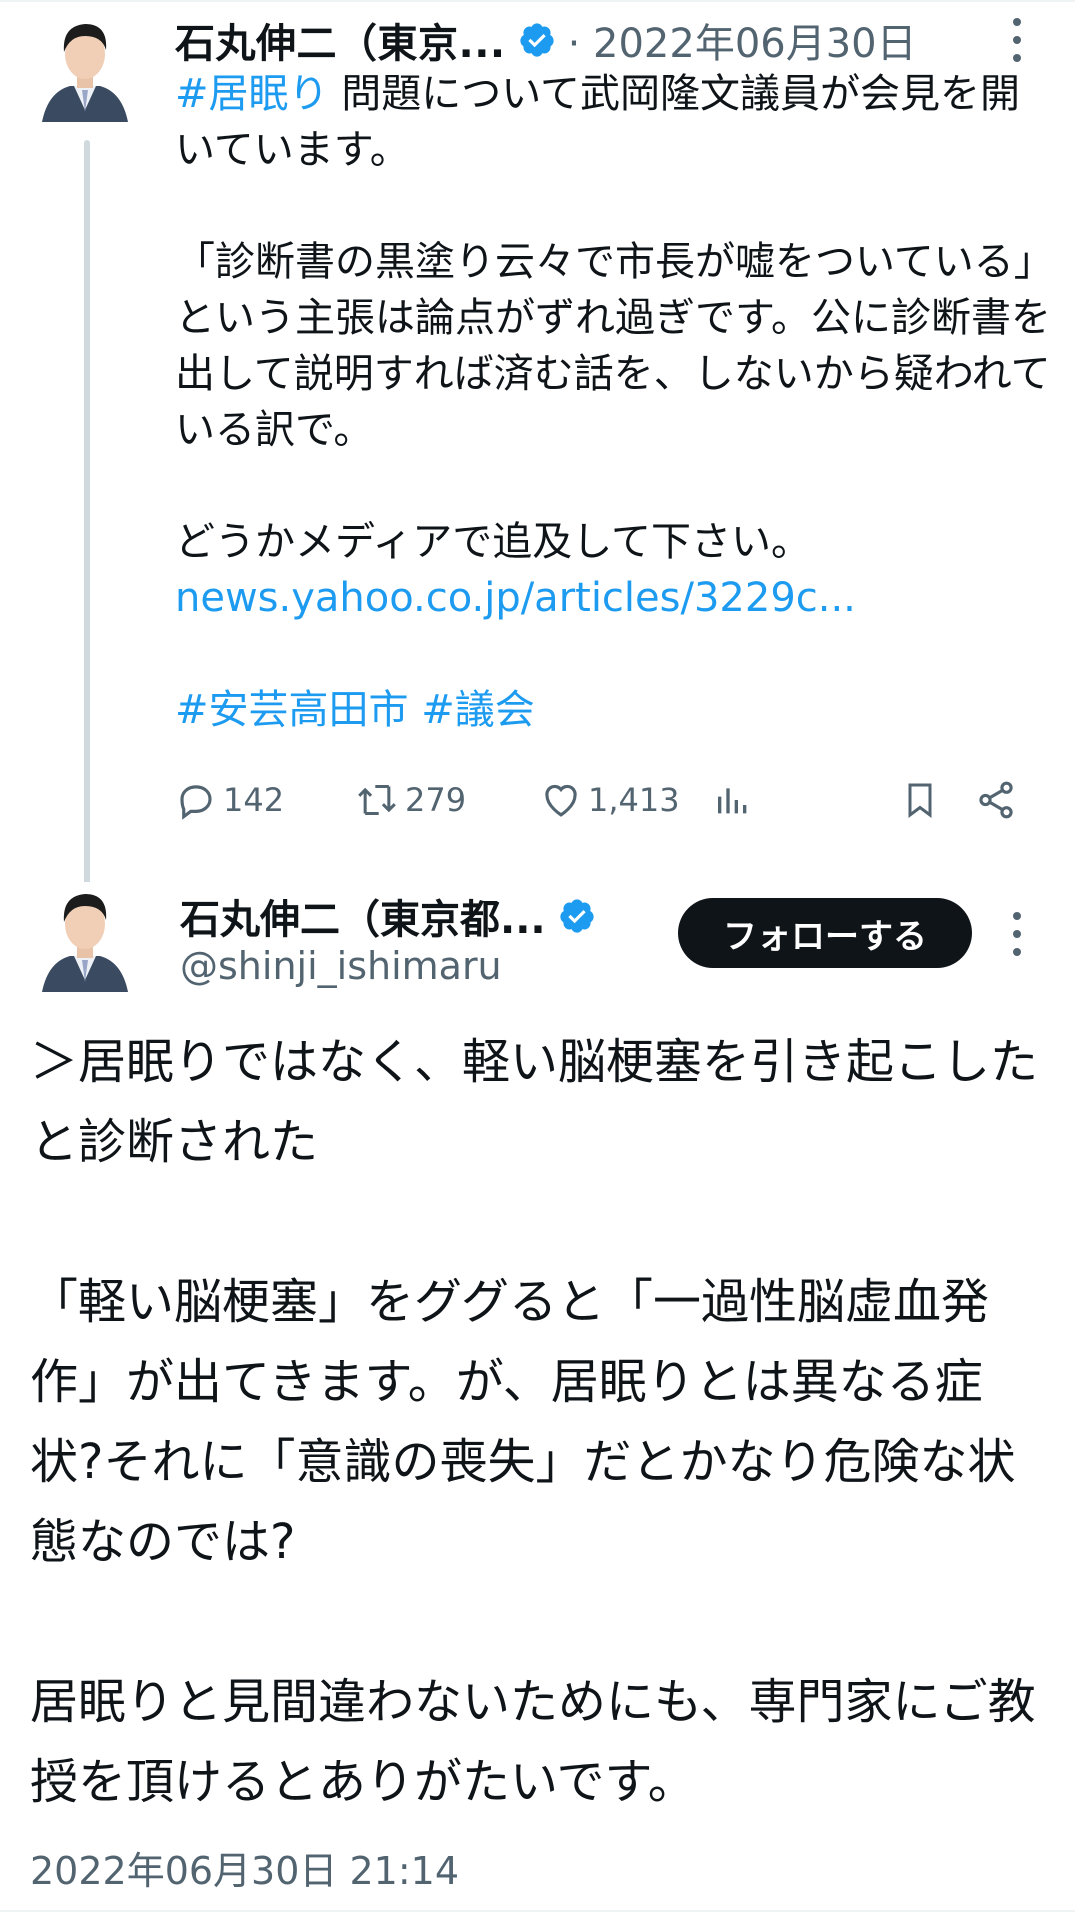 This screenshot has width=1075, height=1921. I want to click on bookmark-button, so click(923, 800).